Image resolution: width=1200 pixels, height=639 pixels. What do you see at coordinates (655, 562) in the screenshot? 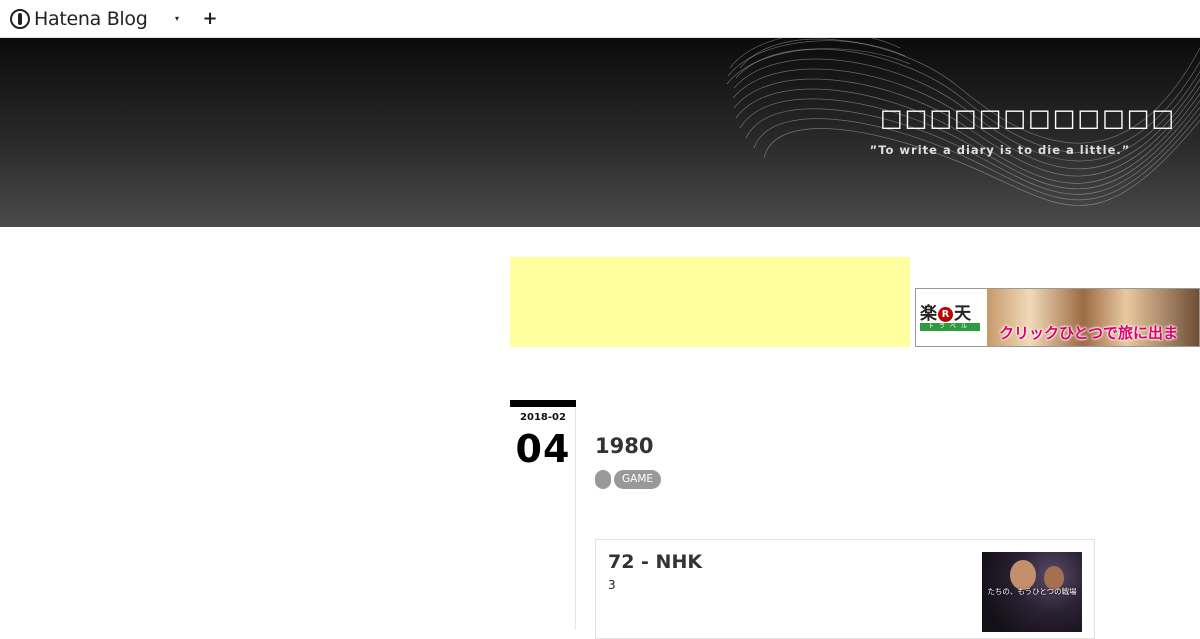
I see `embed-card-title: 72 - NHK` at bounding box center [655, 562].